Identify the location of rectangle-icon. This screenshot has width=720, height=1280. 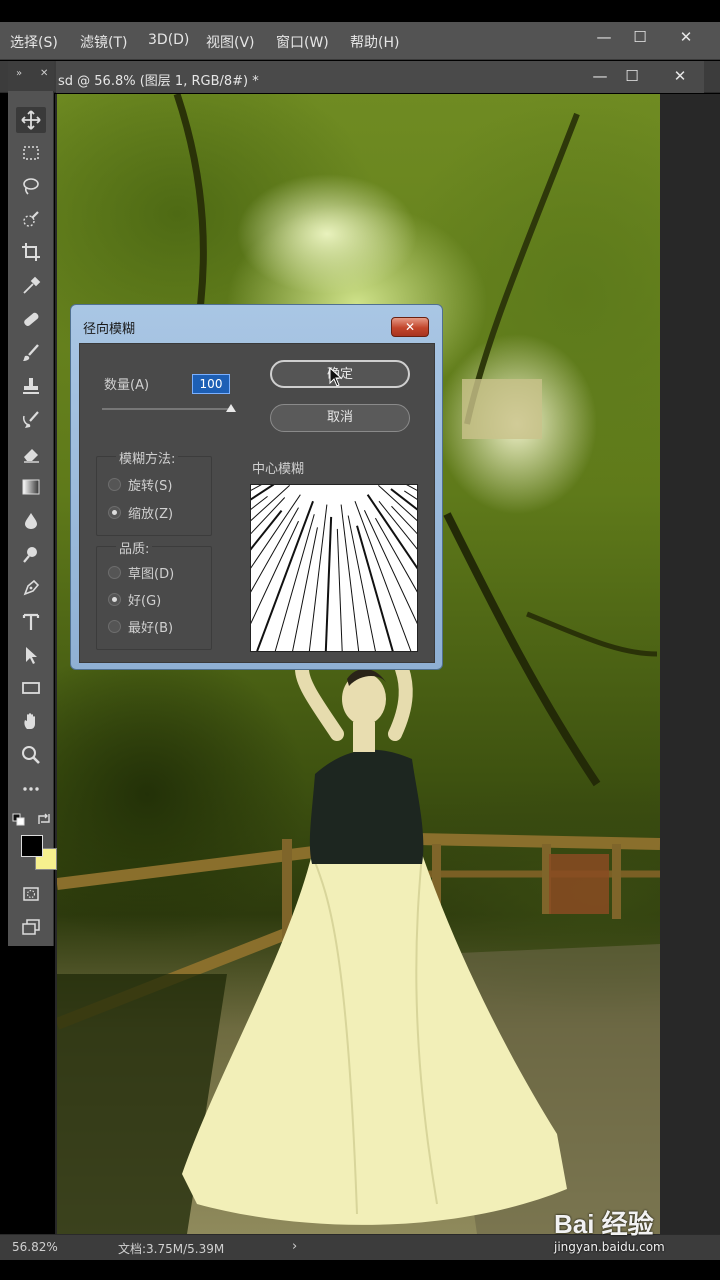
(31, 688).